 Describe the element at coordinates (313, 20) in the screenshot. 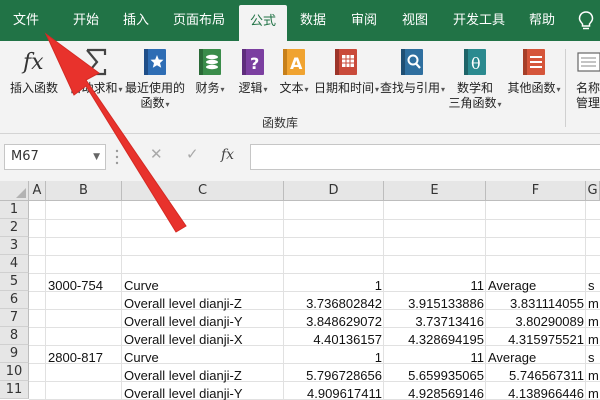

I see `tab-data: 数据` at that location.